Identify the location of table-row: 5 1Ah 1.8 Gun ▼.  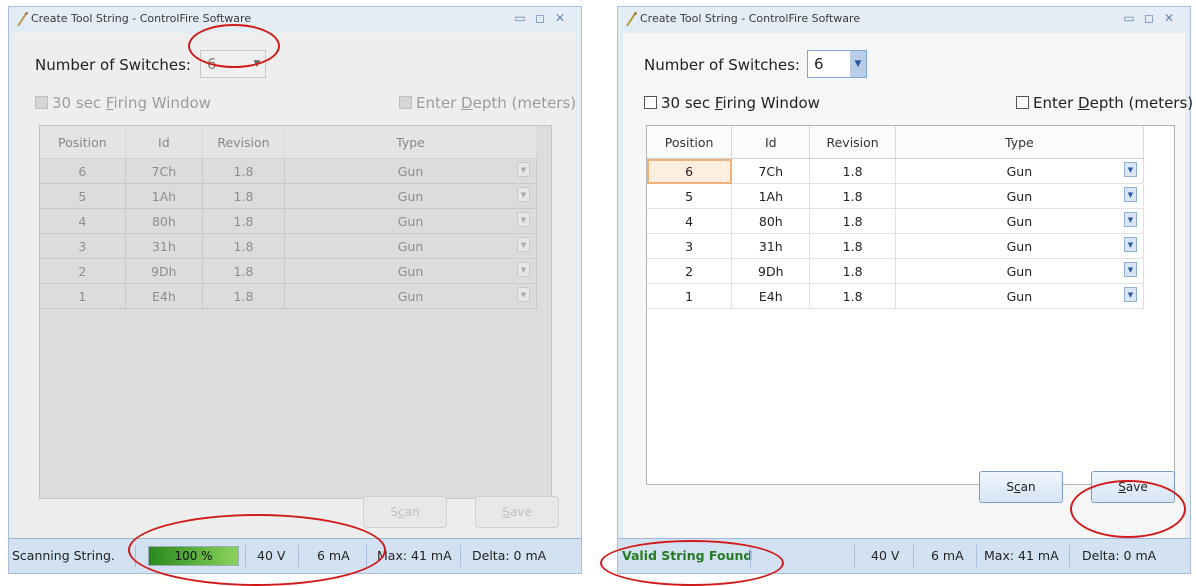
(896, 196).